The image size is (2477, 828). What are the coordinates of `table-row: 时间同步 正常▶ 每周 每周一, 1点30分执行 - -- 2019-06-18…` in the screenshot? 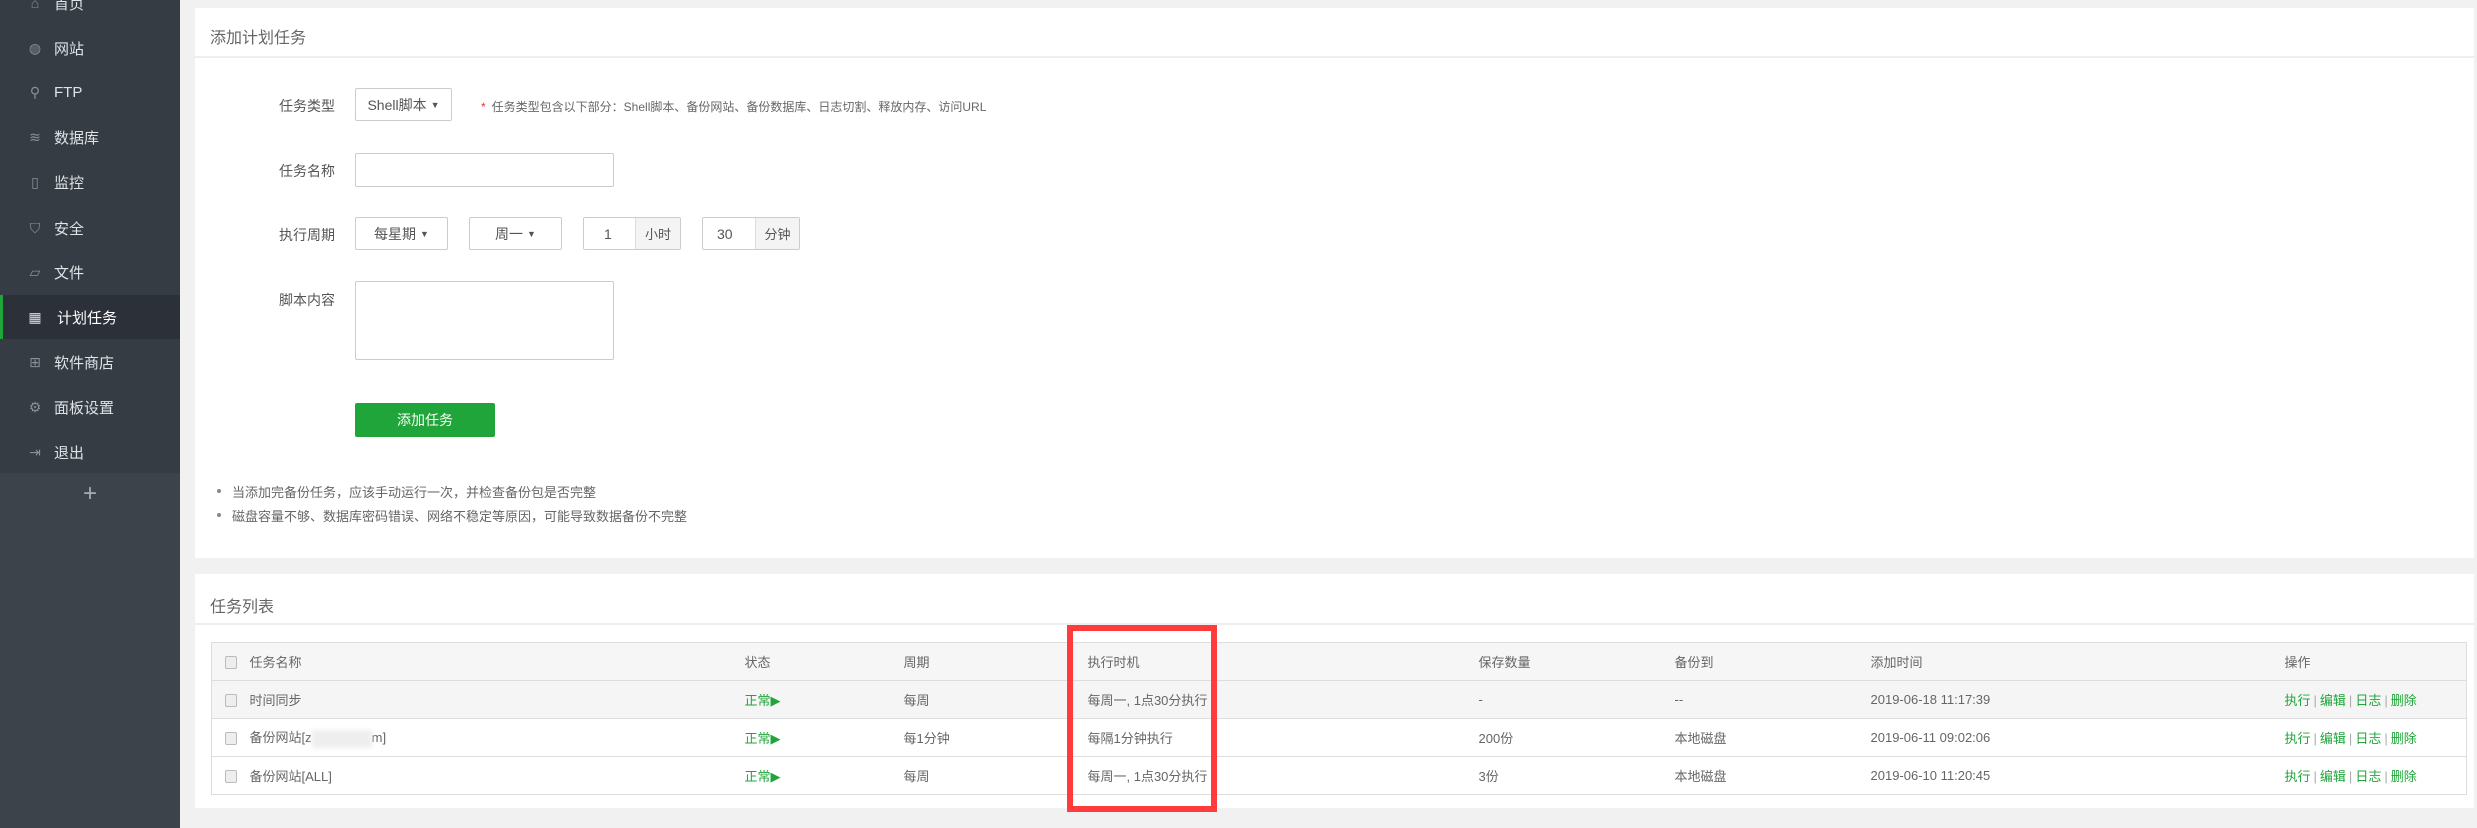 It's located at (1339, 699).